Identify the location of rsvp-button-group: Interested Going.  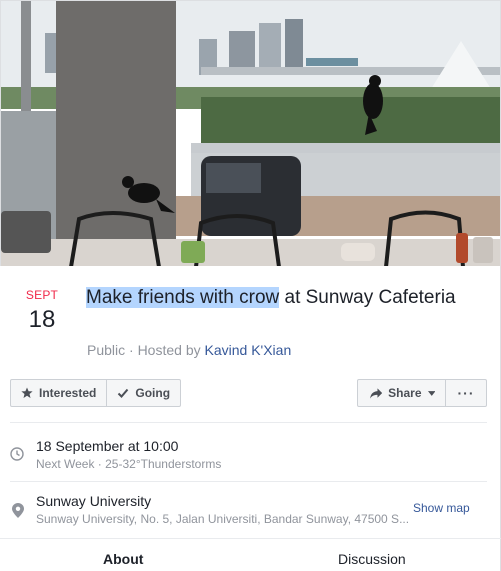
(96, 393).